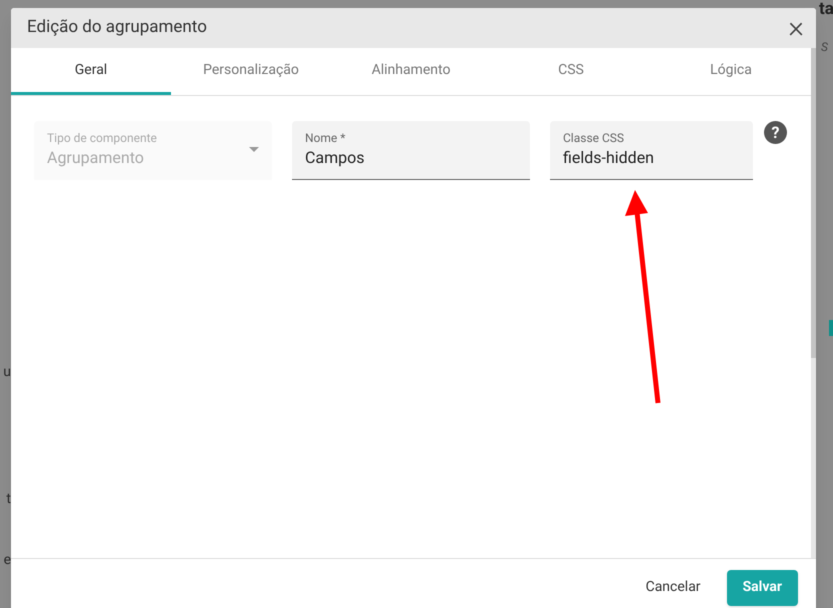 The height and width of the screenshot is (608, 833). I want to click on tab: Alinhamento, so click(411, 71).